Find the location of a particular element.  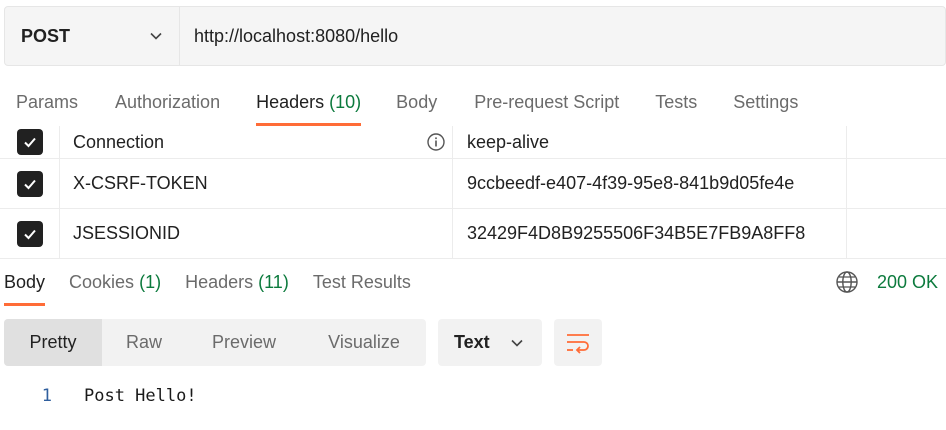

tab-settings: Settings is located at coordinates (765, 103).